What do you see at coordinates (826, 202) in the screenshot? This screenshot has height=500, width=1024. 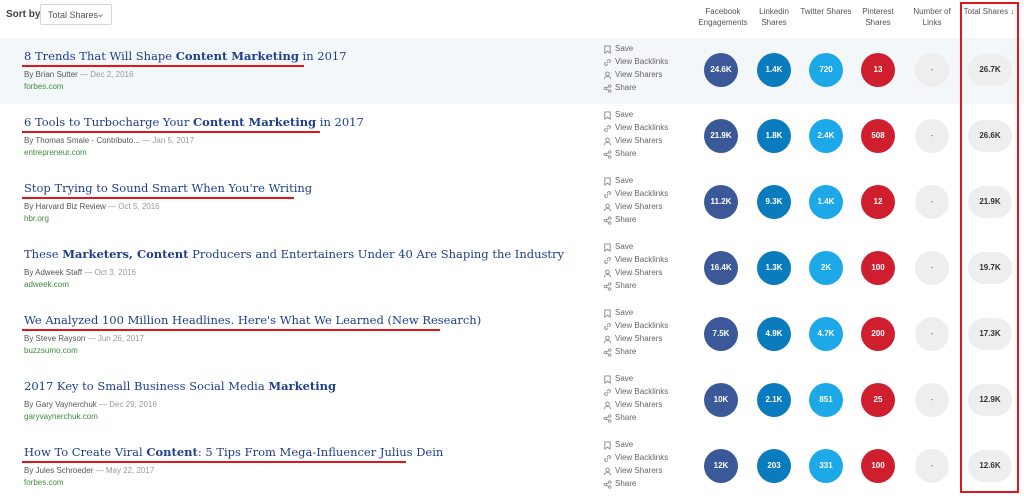 I see `twitter-shares: 1.4K` at bounding box center [826, 202].